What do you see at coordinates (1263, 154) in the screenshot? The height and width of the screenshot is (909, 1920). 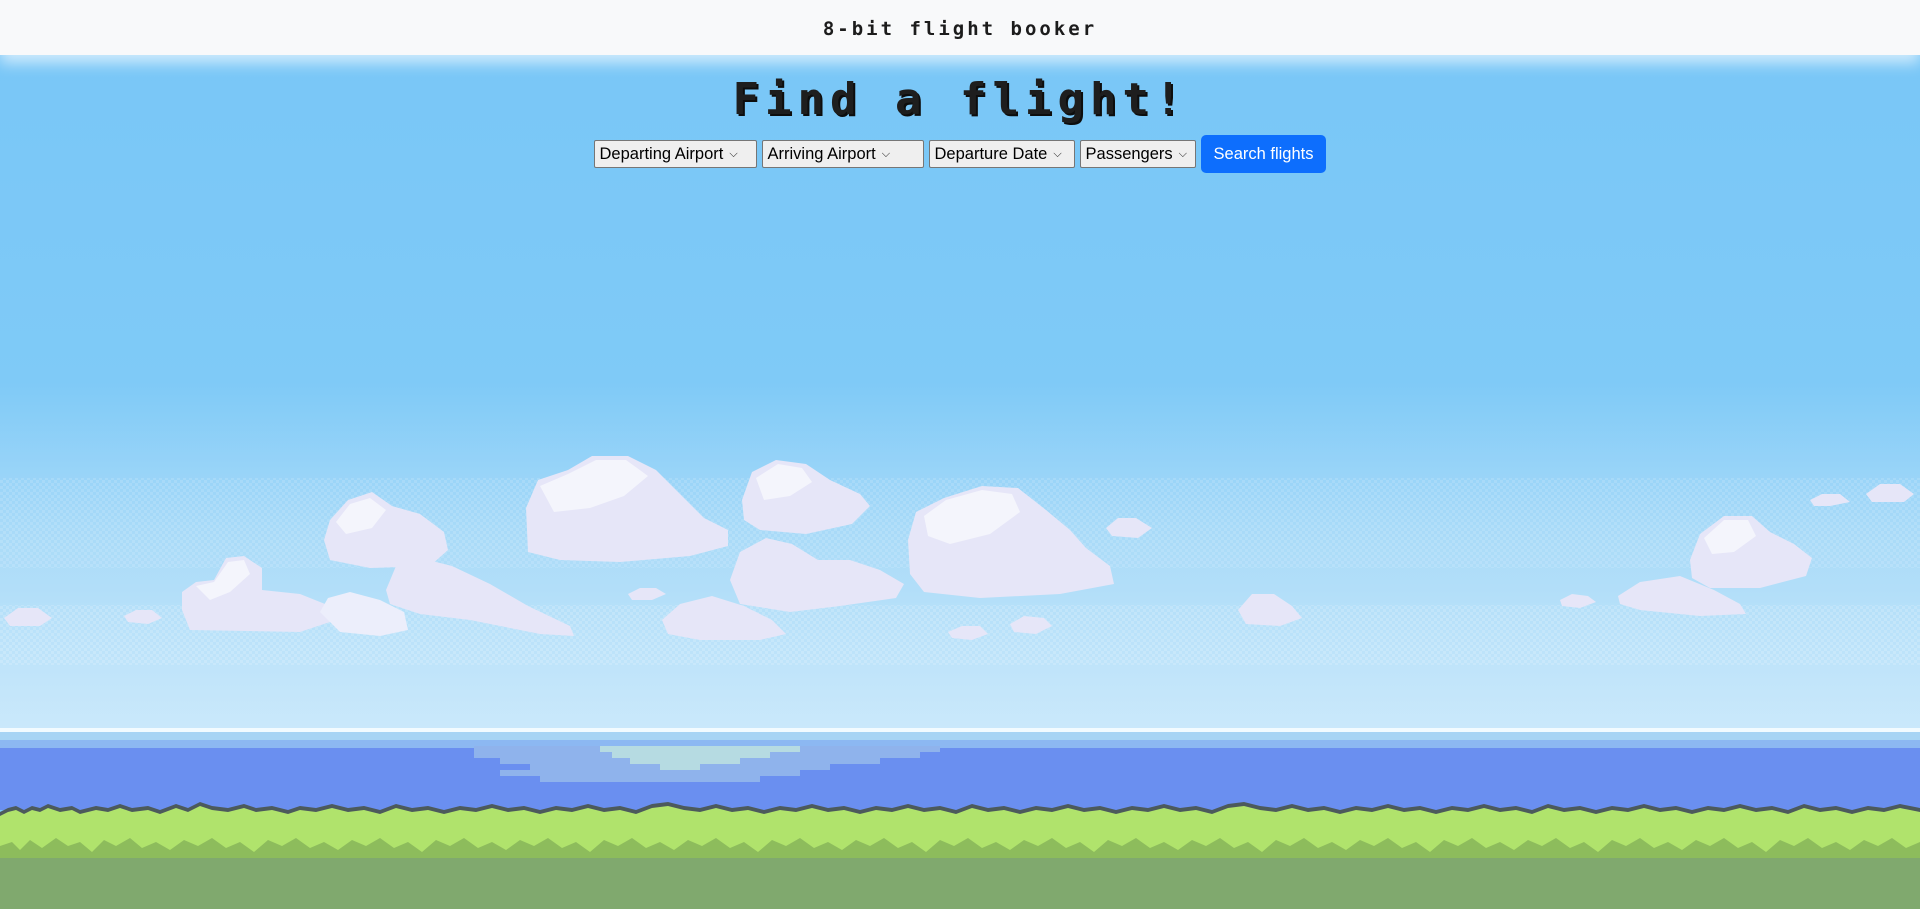 I see `search-flights-button: Search flights` at bounding box center [1263, 154].